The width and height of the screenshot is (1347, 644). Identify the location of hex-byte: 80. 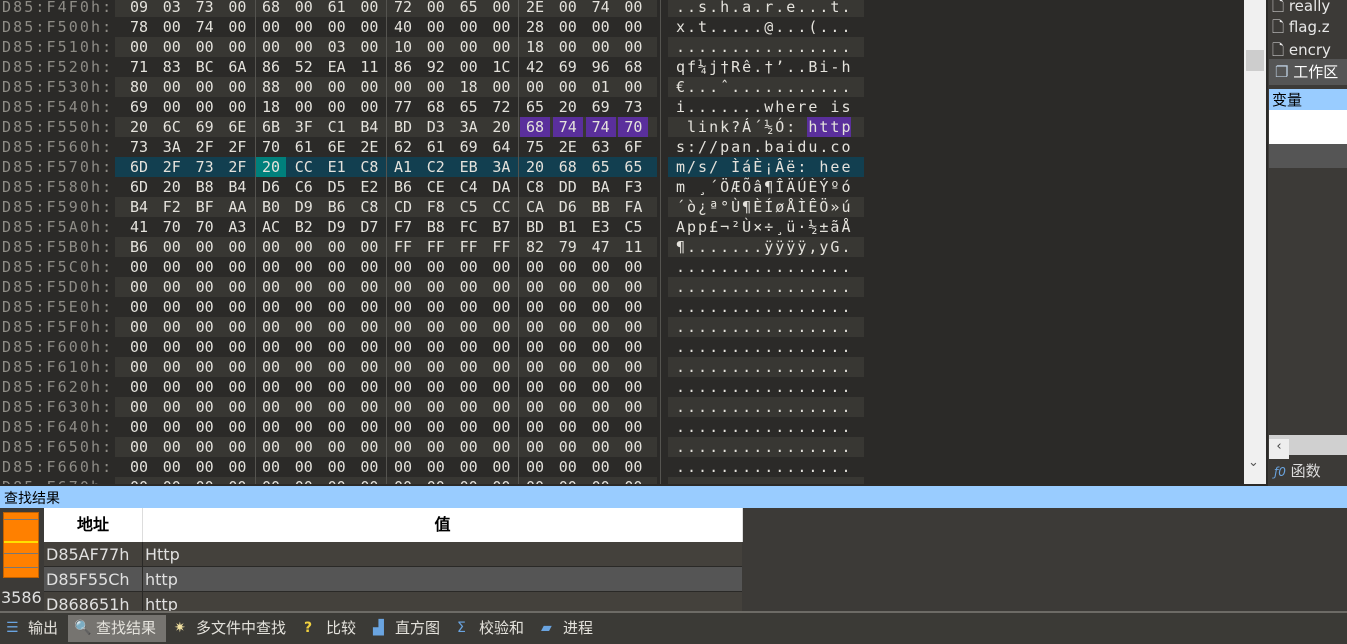
(139, 87).